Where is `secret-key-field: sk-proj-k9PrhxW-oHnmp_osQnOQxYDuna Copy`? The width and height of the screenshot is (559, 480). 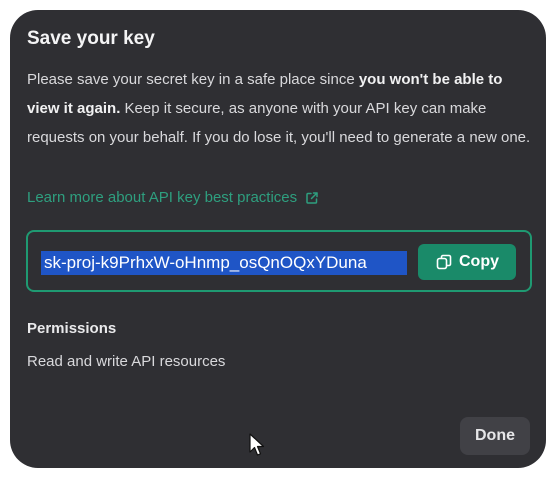
secret-key-field: sk-proj-k9PrhxW-oHnmp_osQnOQxYDuna Copy is located at coordinates (279, 261).